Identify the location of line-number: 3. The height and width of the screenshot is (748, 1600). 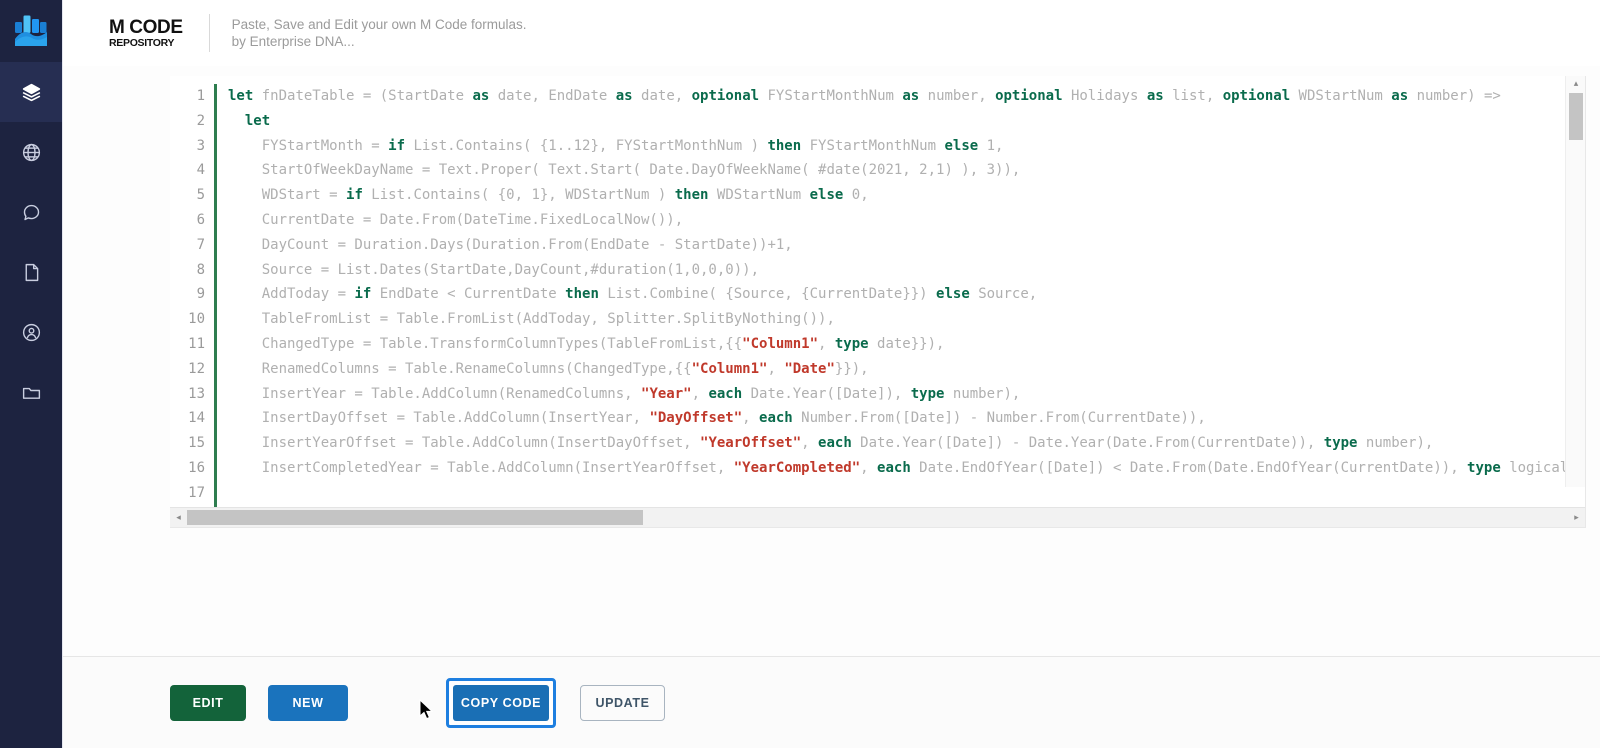
(200, 145).